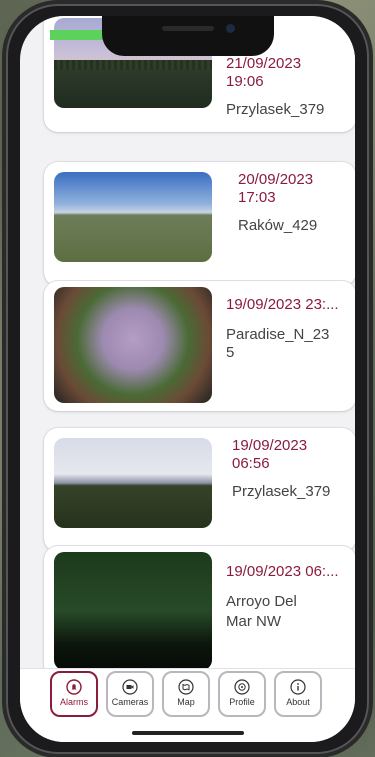 The image size is (375, 757). I want to click on tab-label: Cameras, so click(130, 702).